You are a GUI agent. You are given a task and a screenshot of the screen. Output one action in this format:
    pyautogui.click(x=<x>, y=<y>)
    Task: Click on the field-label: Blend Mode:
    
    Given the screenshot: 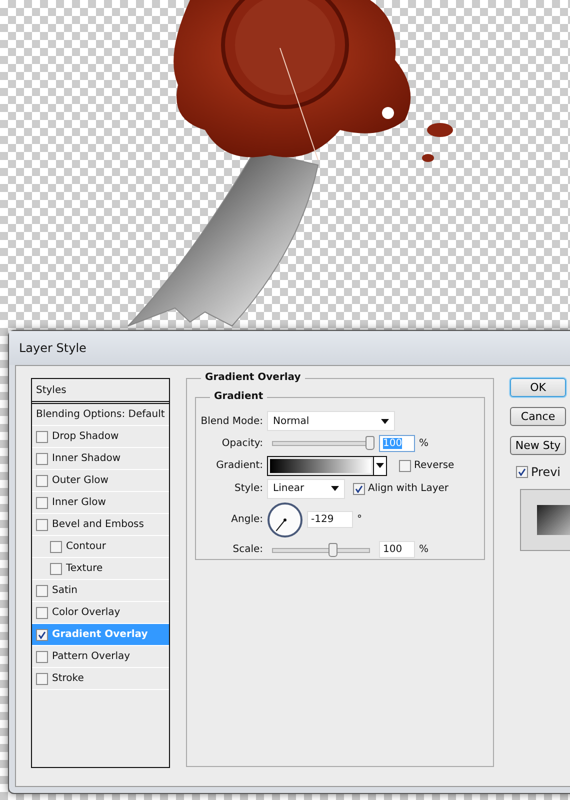 What is the action you would take?
    pyautogui.click(x=232, y=421)
    